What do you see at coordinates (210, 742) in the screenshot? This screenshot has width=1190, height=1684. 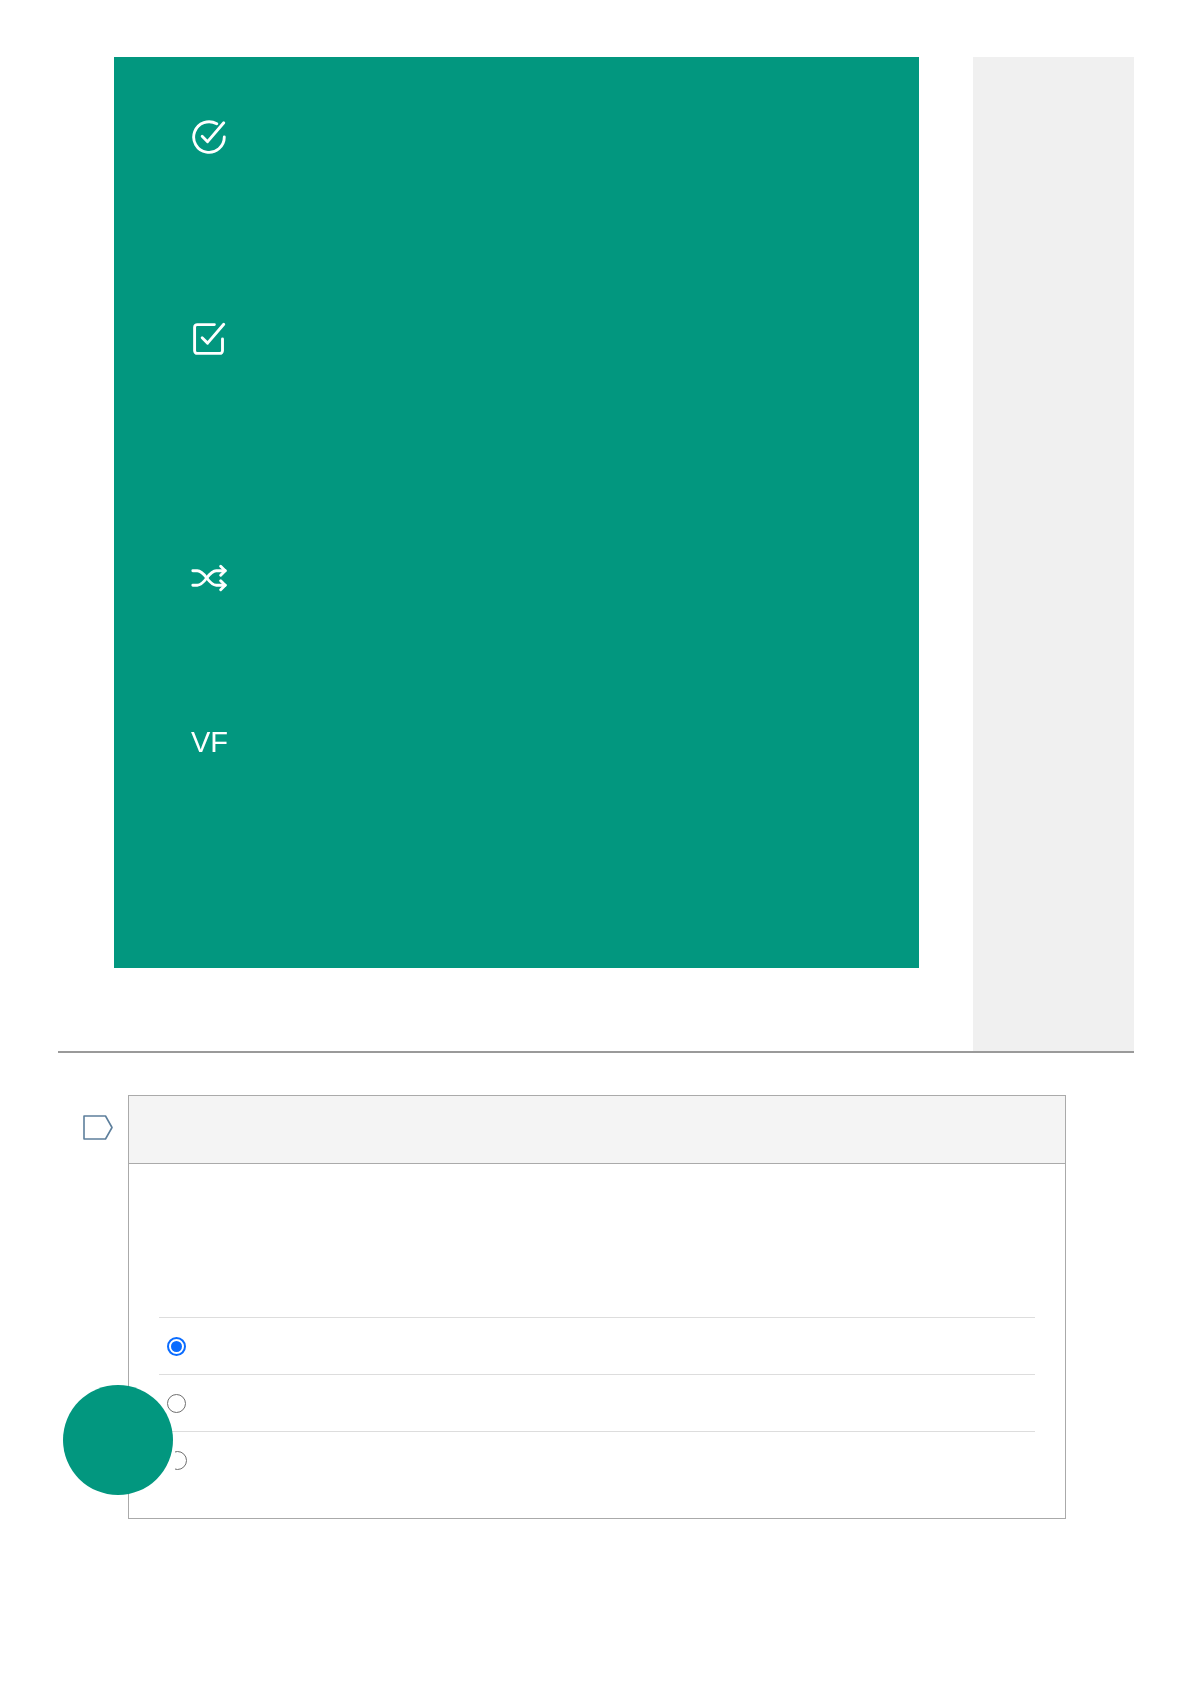 I see `abbreviation-text: VF` at bounding box center [210, 742].